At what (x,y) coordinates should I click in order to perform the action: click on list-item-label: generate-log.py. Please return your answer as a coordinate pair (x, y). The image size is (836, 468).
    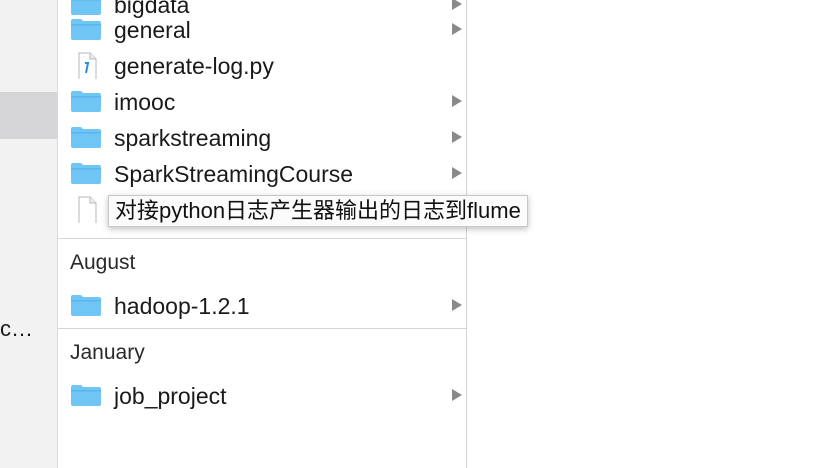
    Looking at the image, I should click on (194, 66).